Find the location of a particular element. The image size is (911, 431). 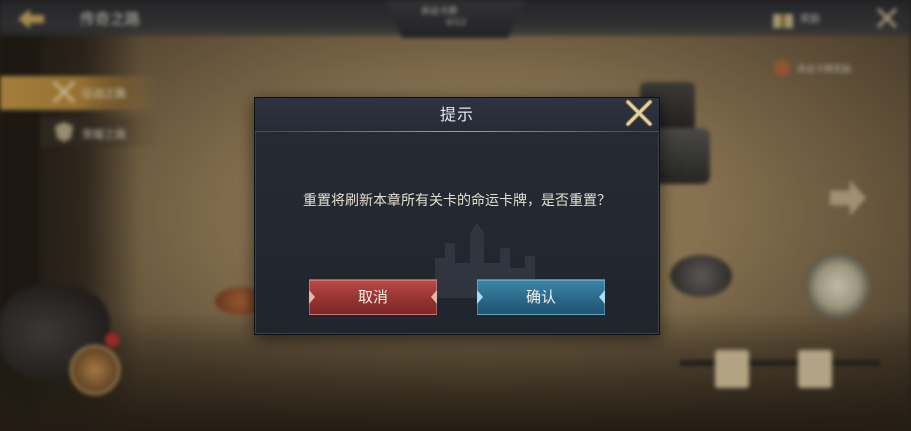

confirm-button: 确认 is located at coordinates (541, 297).